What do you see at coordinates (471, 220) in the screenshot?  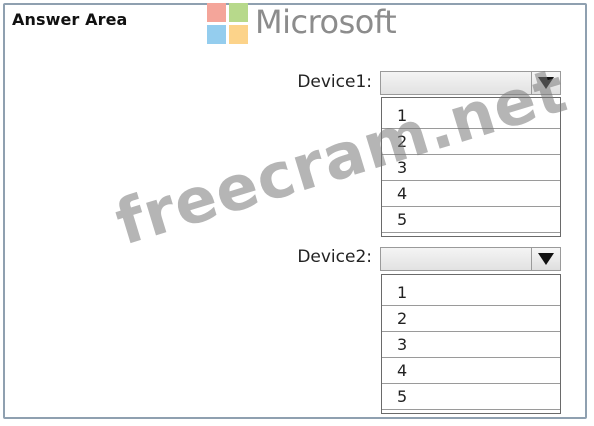 I see `device1-option: 5` at bounding box center [471, 220].